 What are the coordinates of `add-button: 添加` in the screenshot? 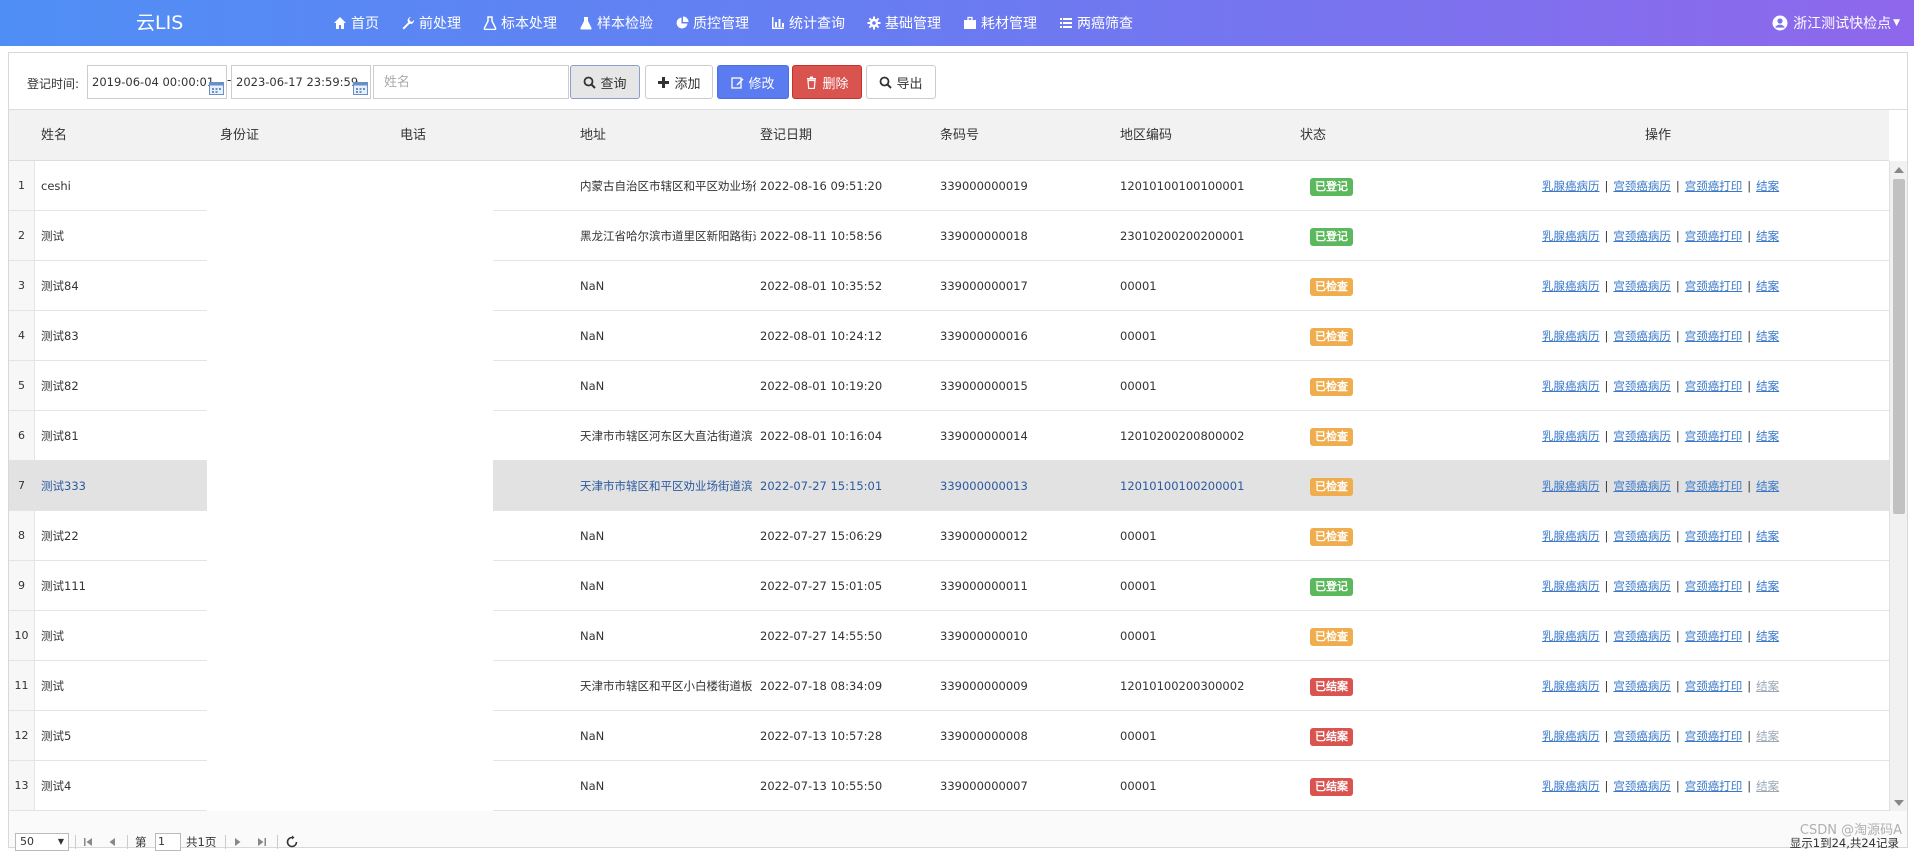 It's located at (679, 82).